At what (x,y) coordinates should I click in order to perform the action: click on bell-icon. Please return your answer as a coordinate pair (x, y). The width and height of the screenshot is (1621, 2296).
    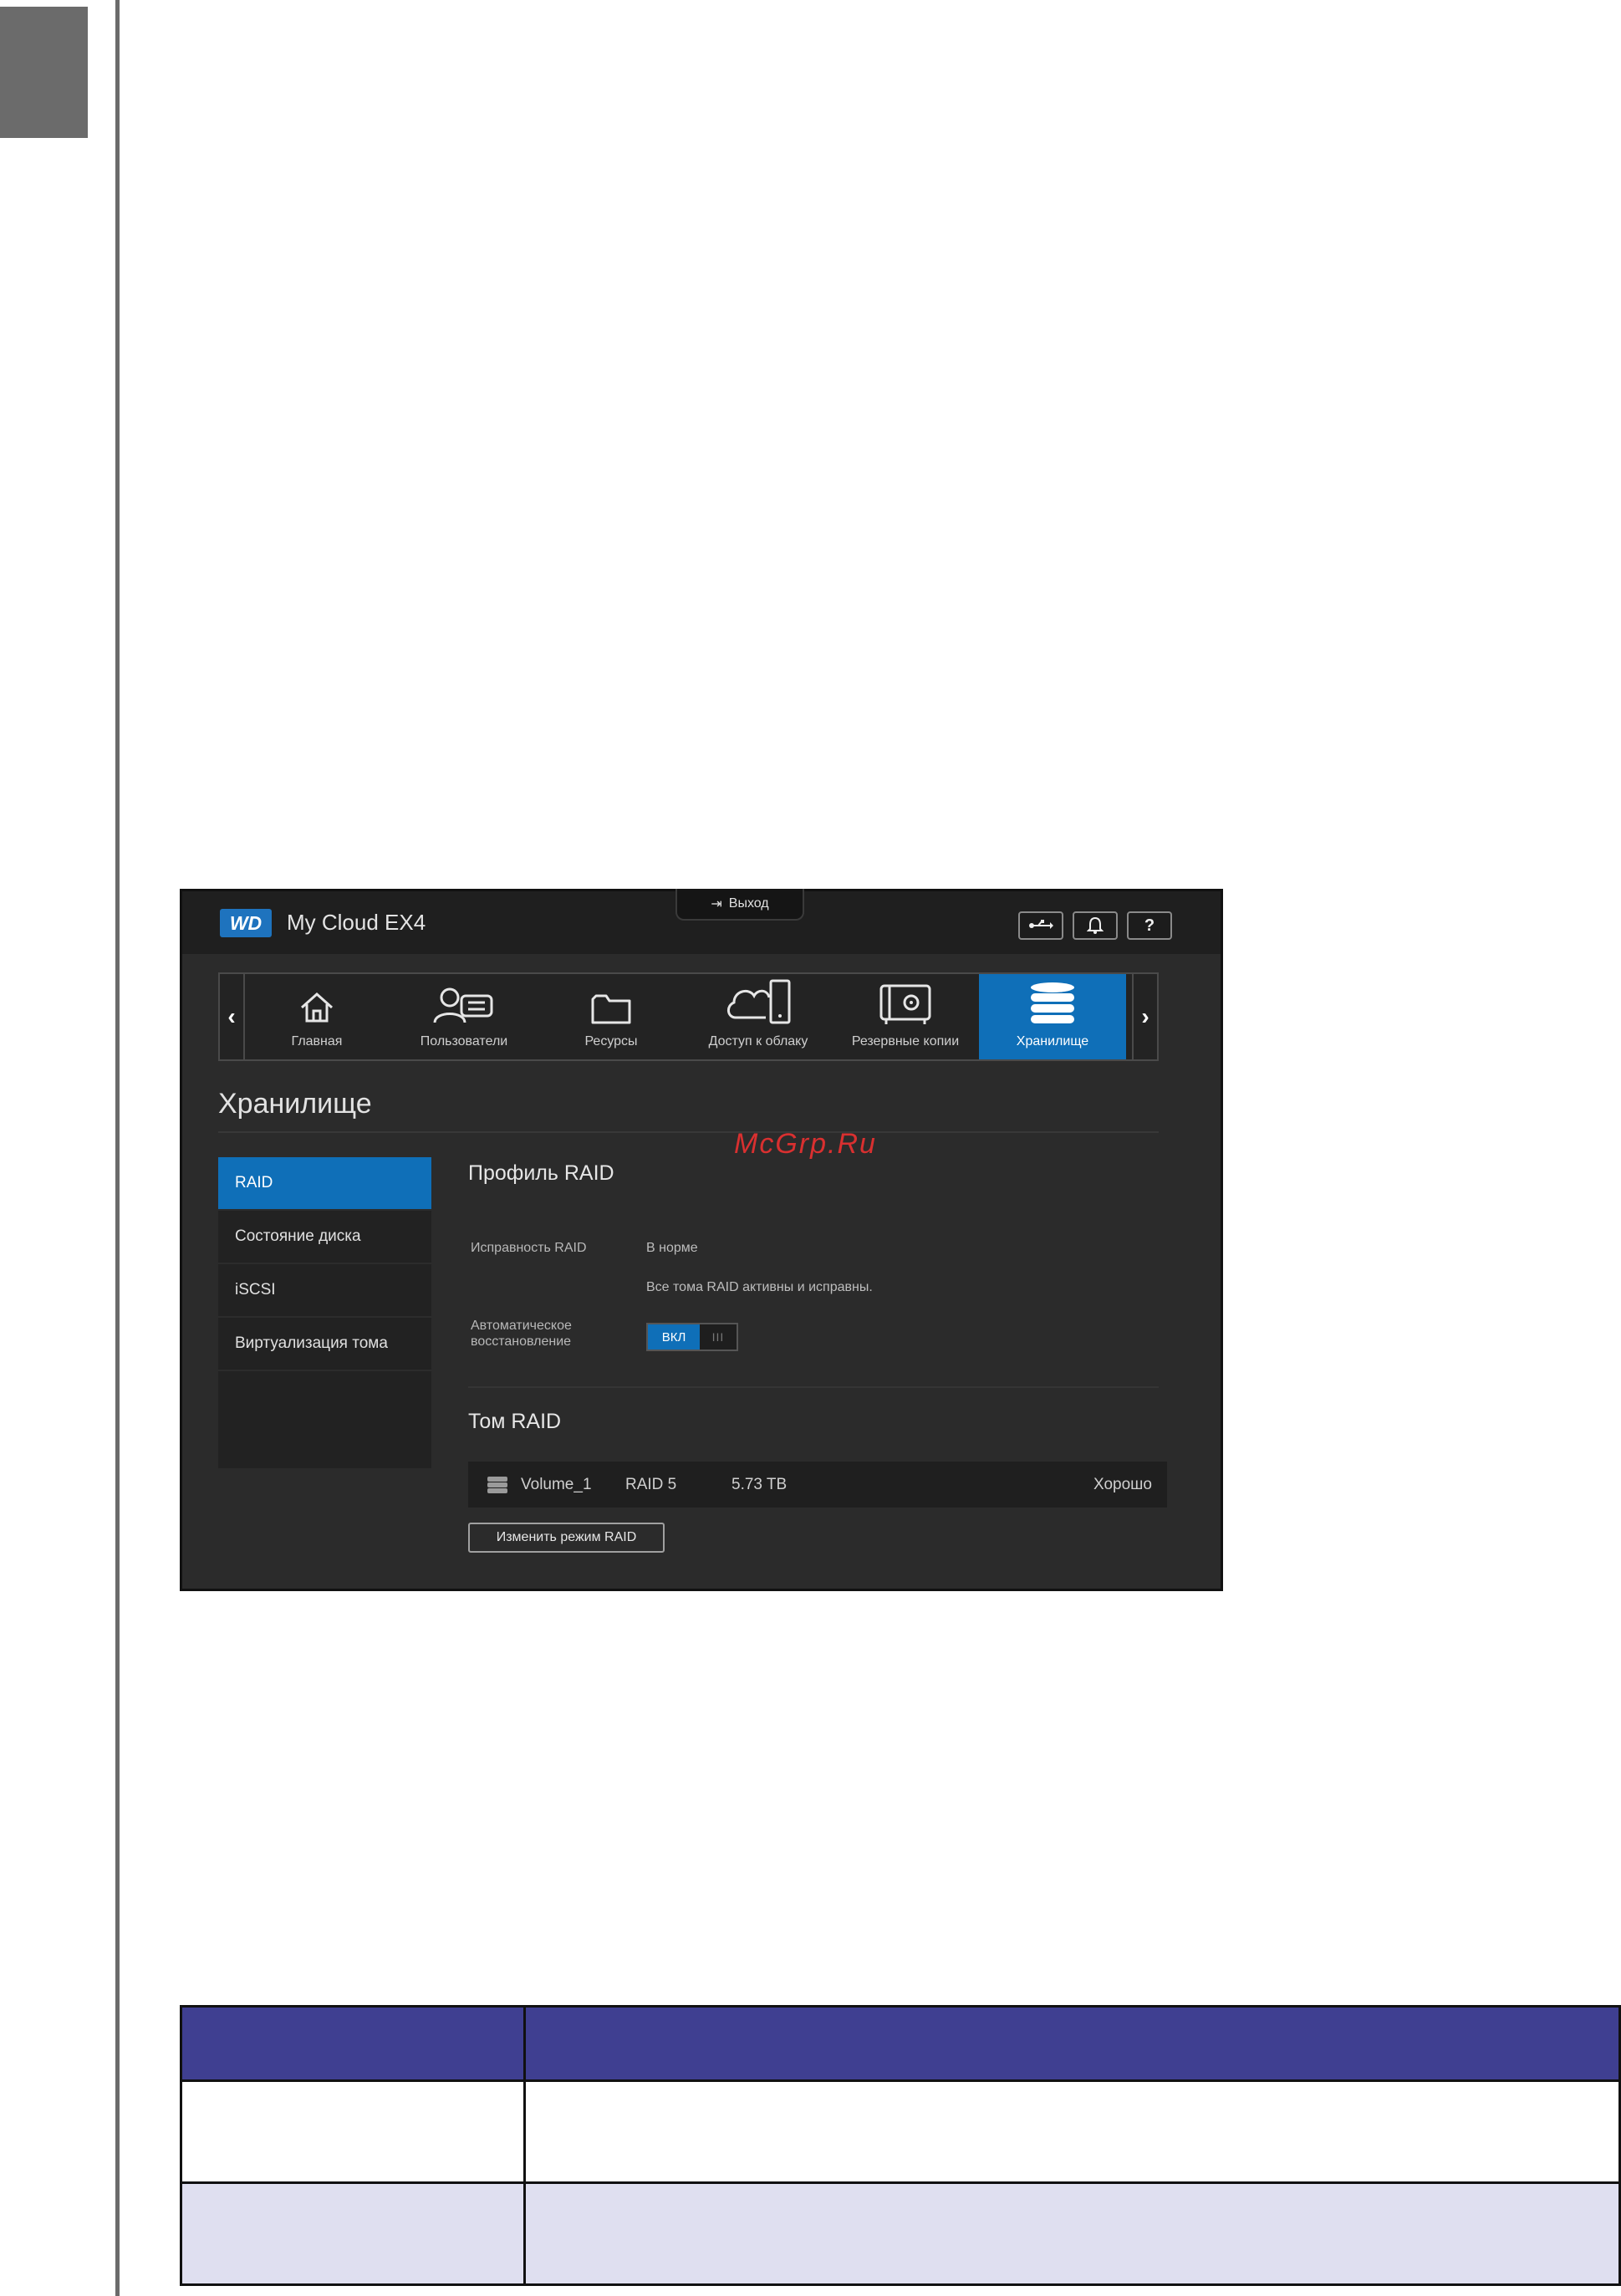
    Looking at the image, I should click on (1095, 925).